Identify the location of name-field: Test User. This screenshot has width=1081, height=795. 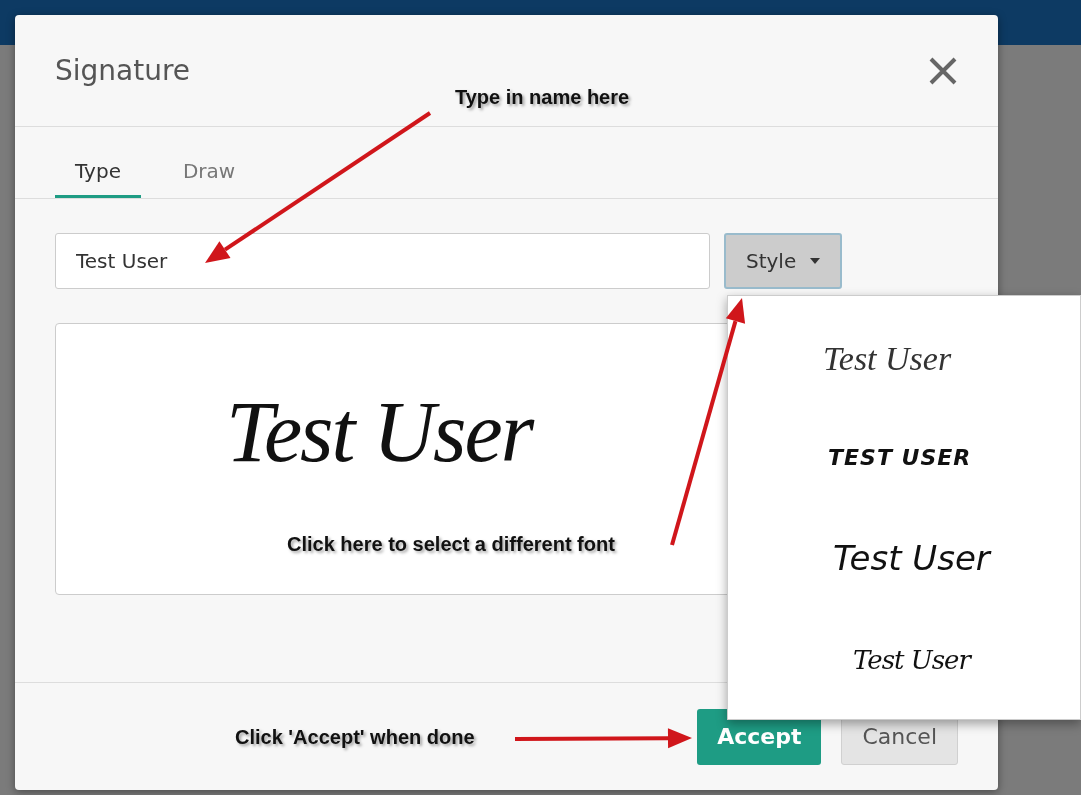
(382, 261).